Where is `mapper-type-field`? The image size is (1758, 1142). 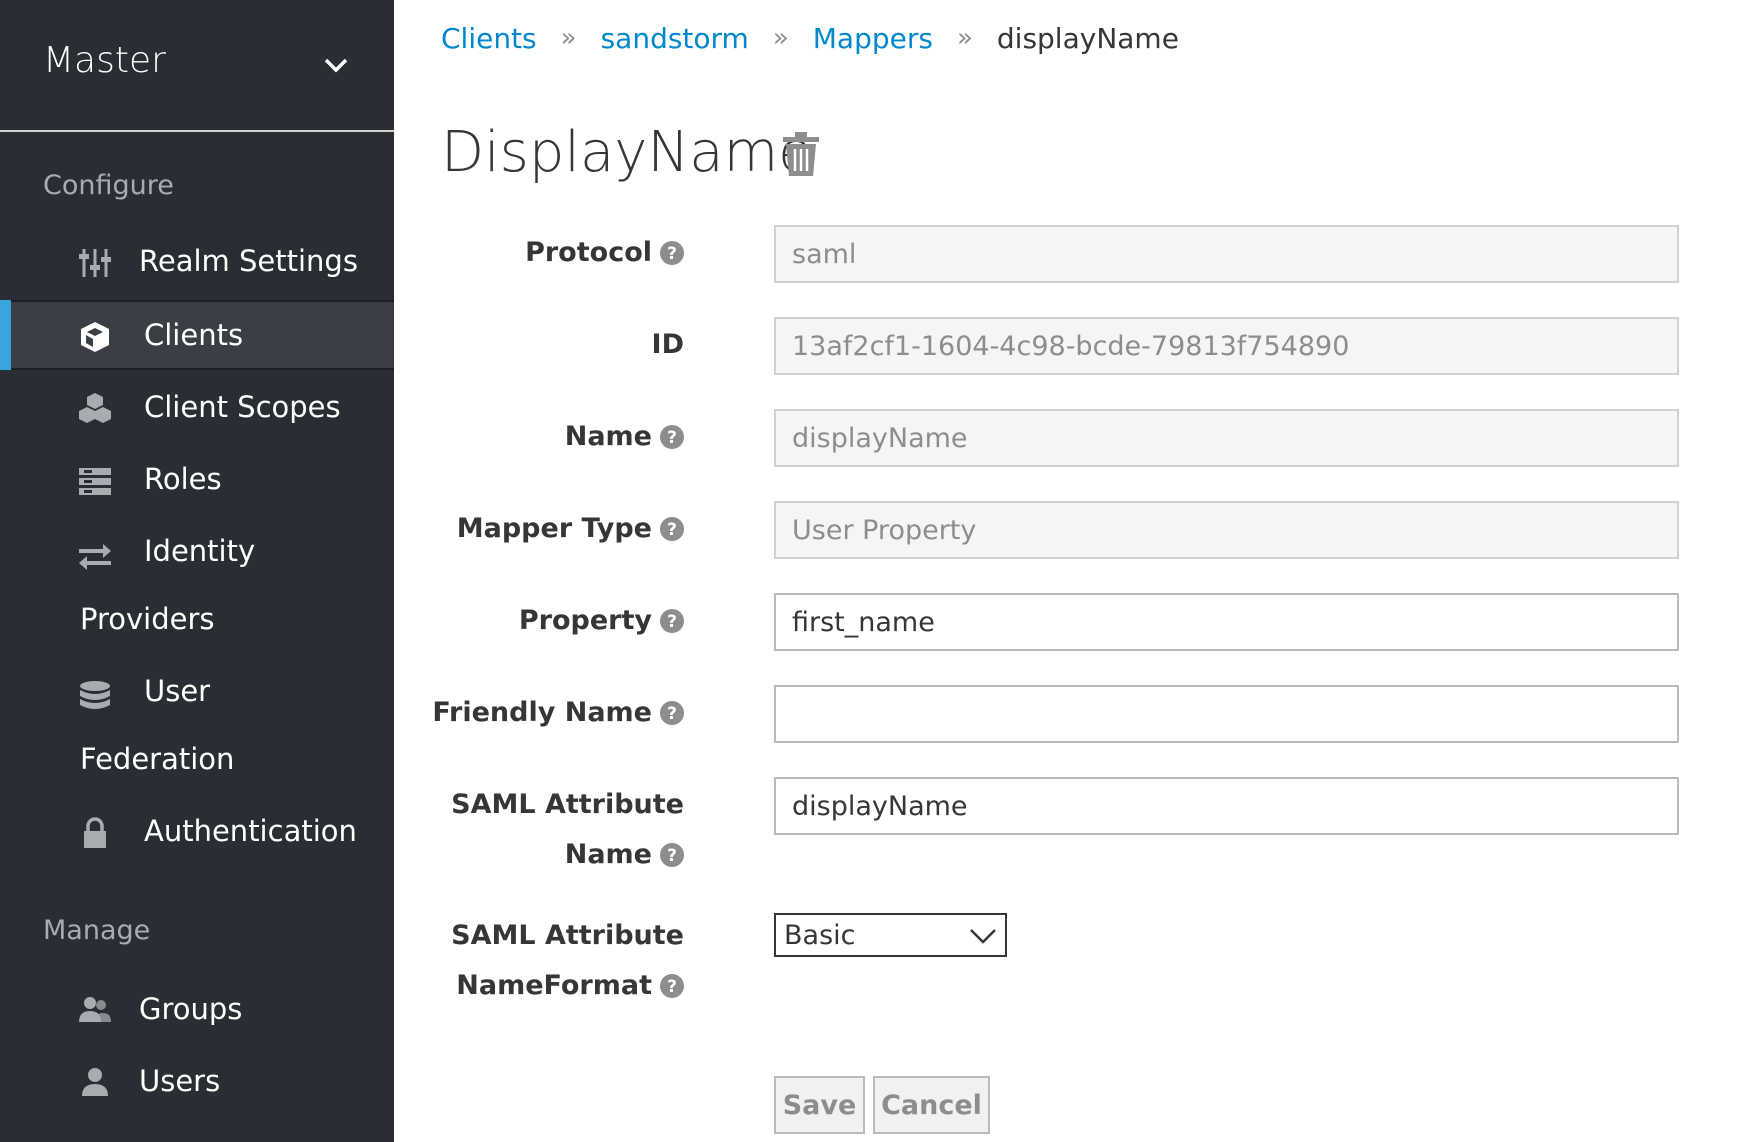
mapper-type-field is located at coordinates (1226, 530).